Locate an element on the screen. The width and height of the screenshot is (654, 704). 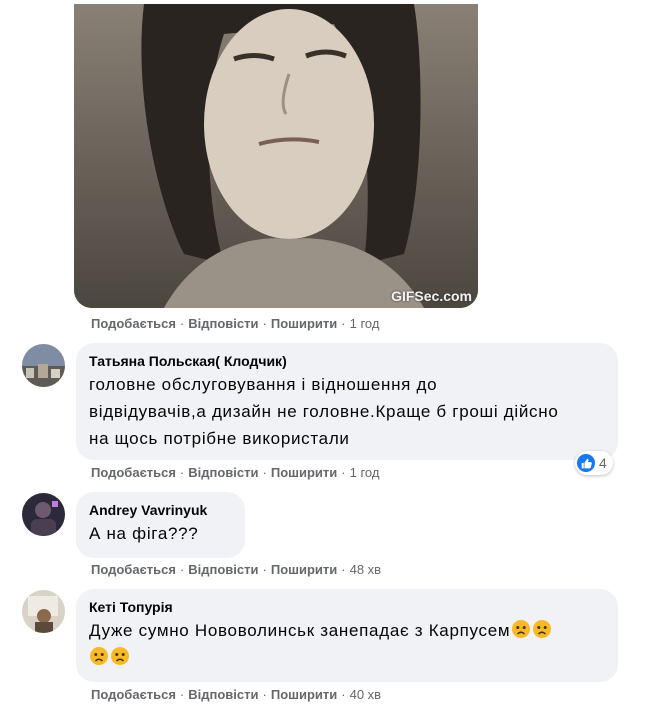
comment-text-line: на щось потрібне використали is located at coordinates (219, 438).